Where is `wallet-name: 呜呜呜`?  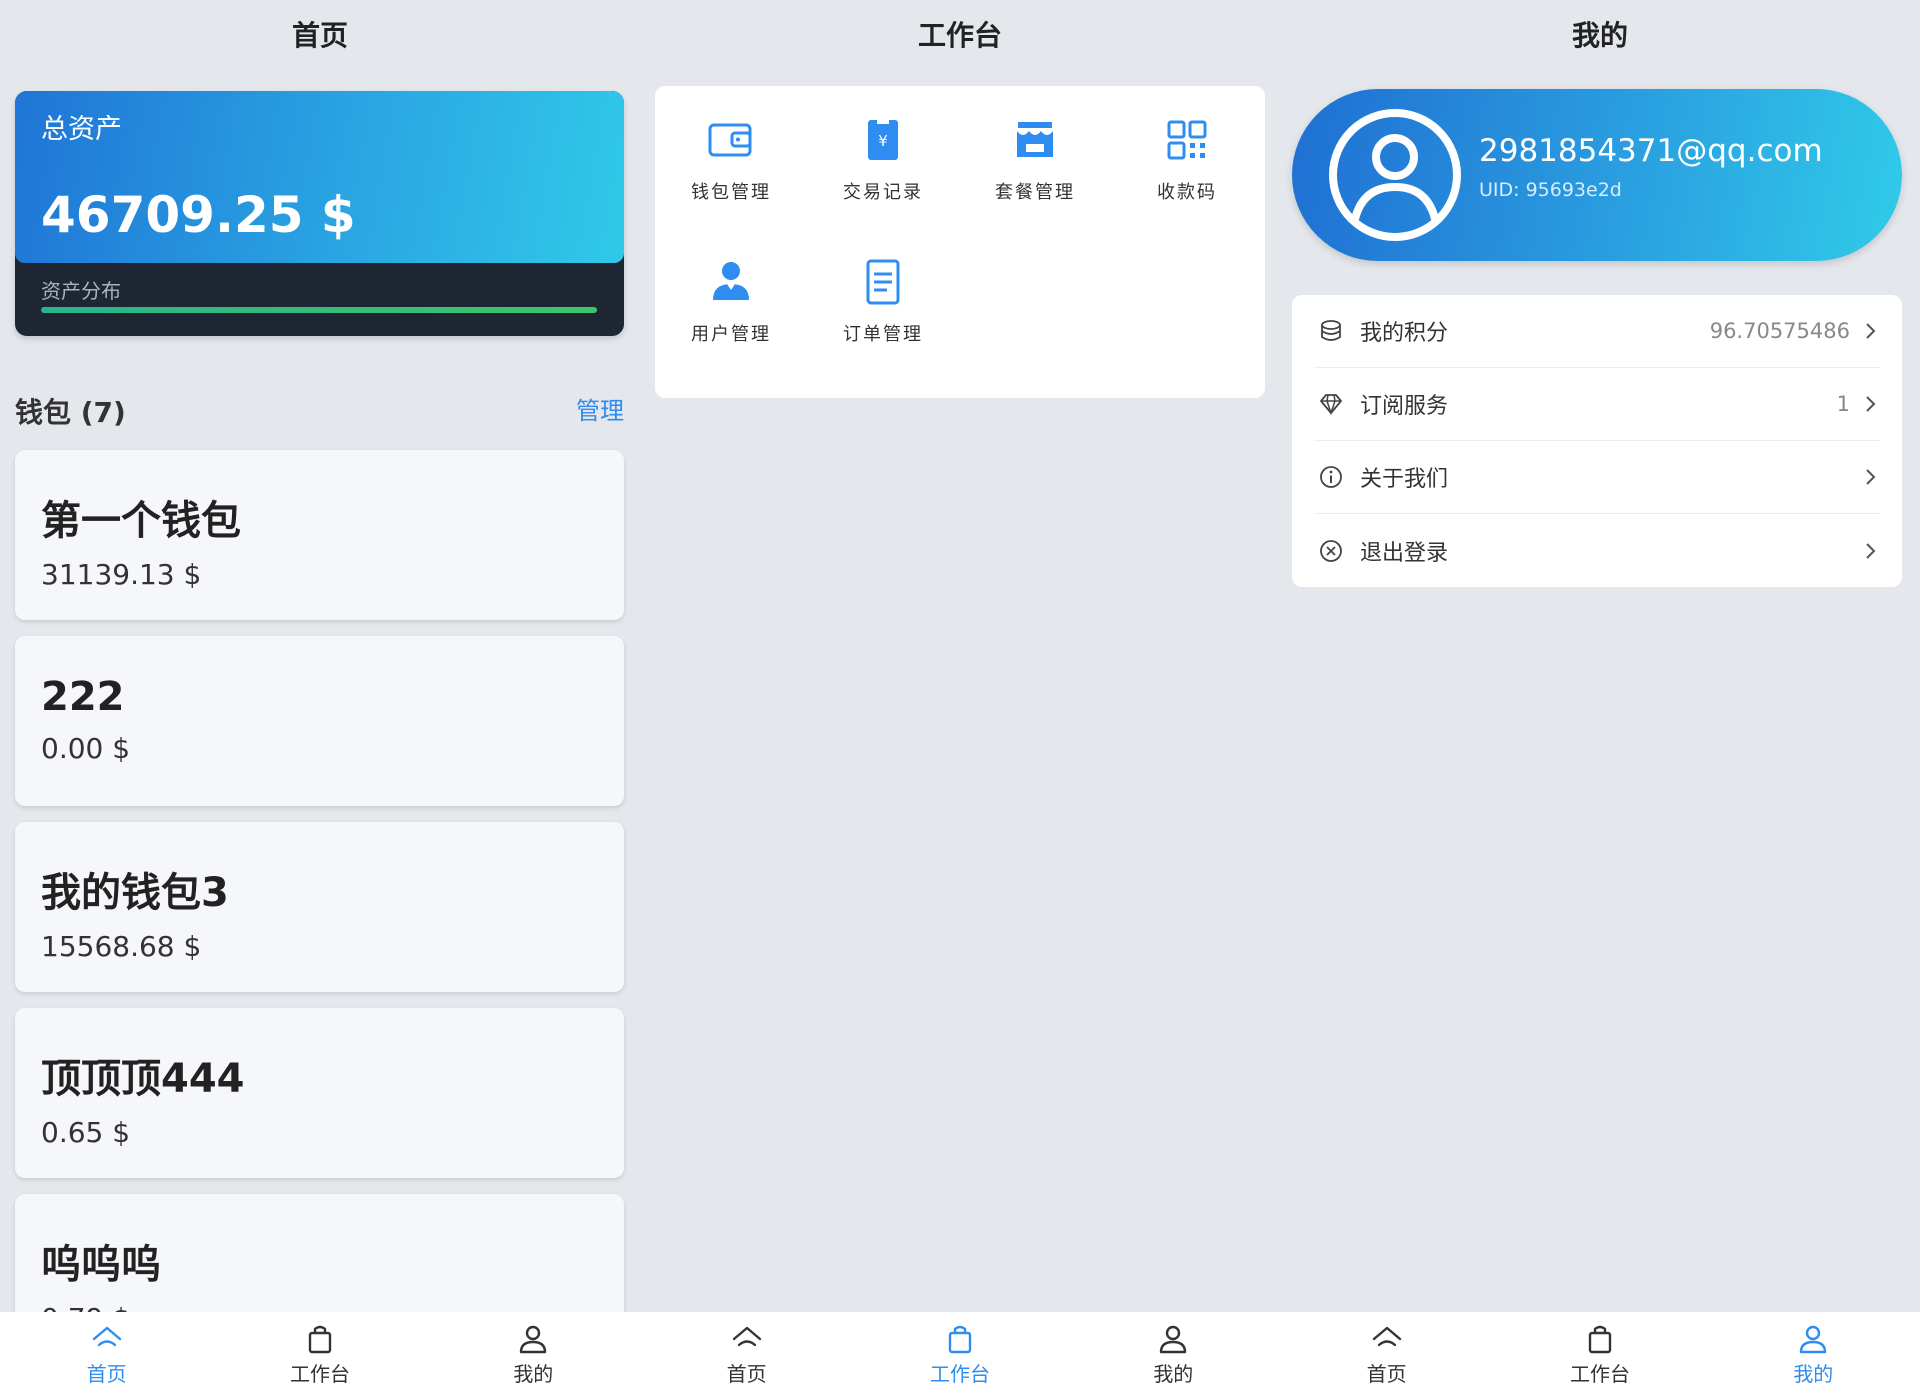
wallet-name: 呜呜呜 is located at coordinates (101, 1265).